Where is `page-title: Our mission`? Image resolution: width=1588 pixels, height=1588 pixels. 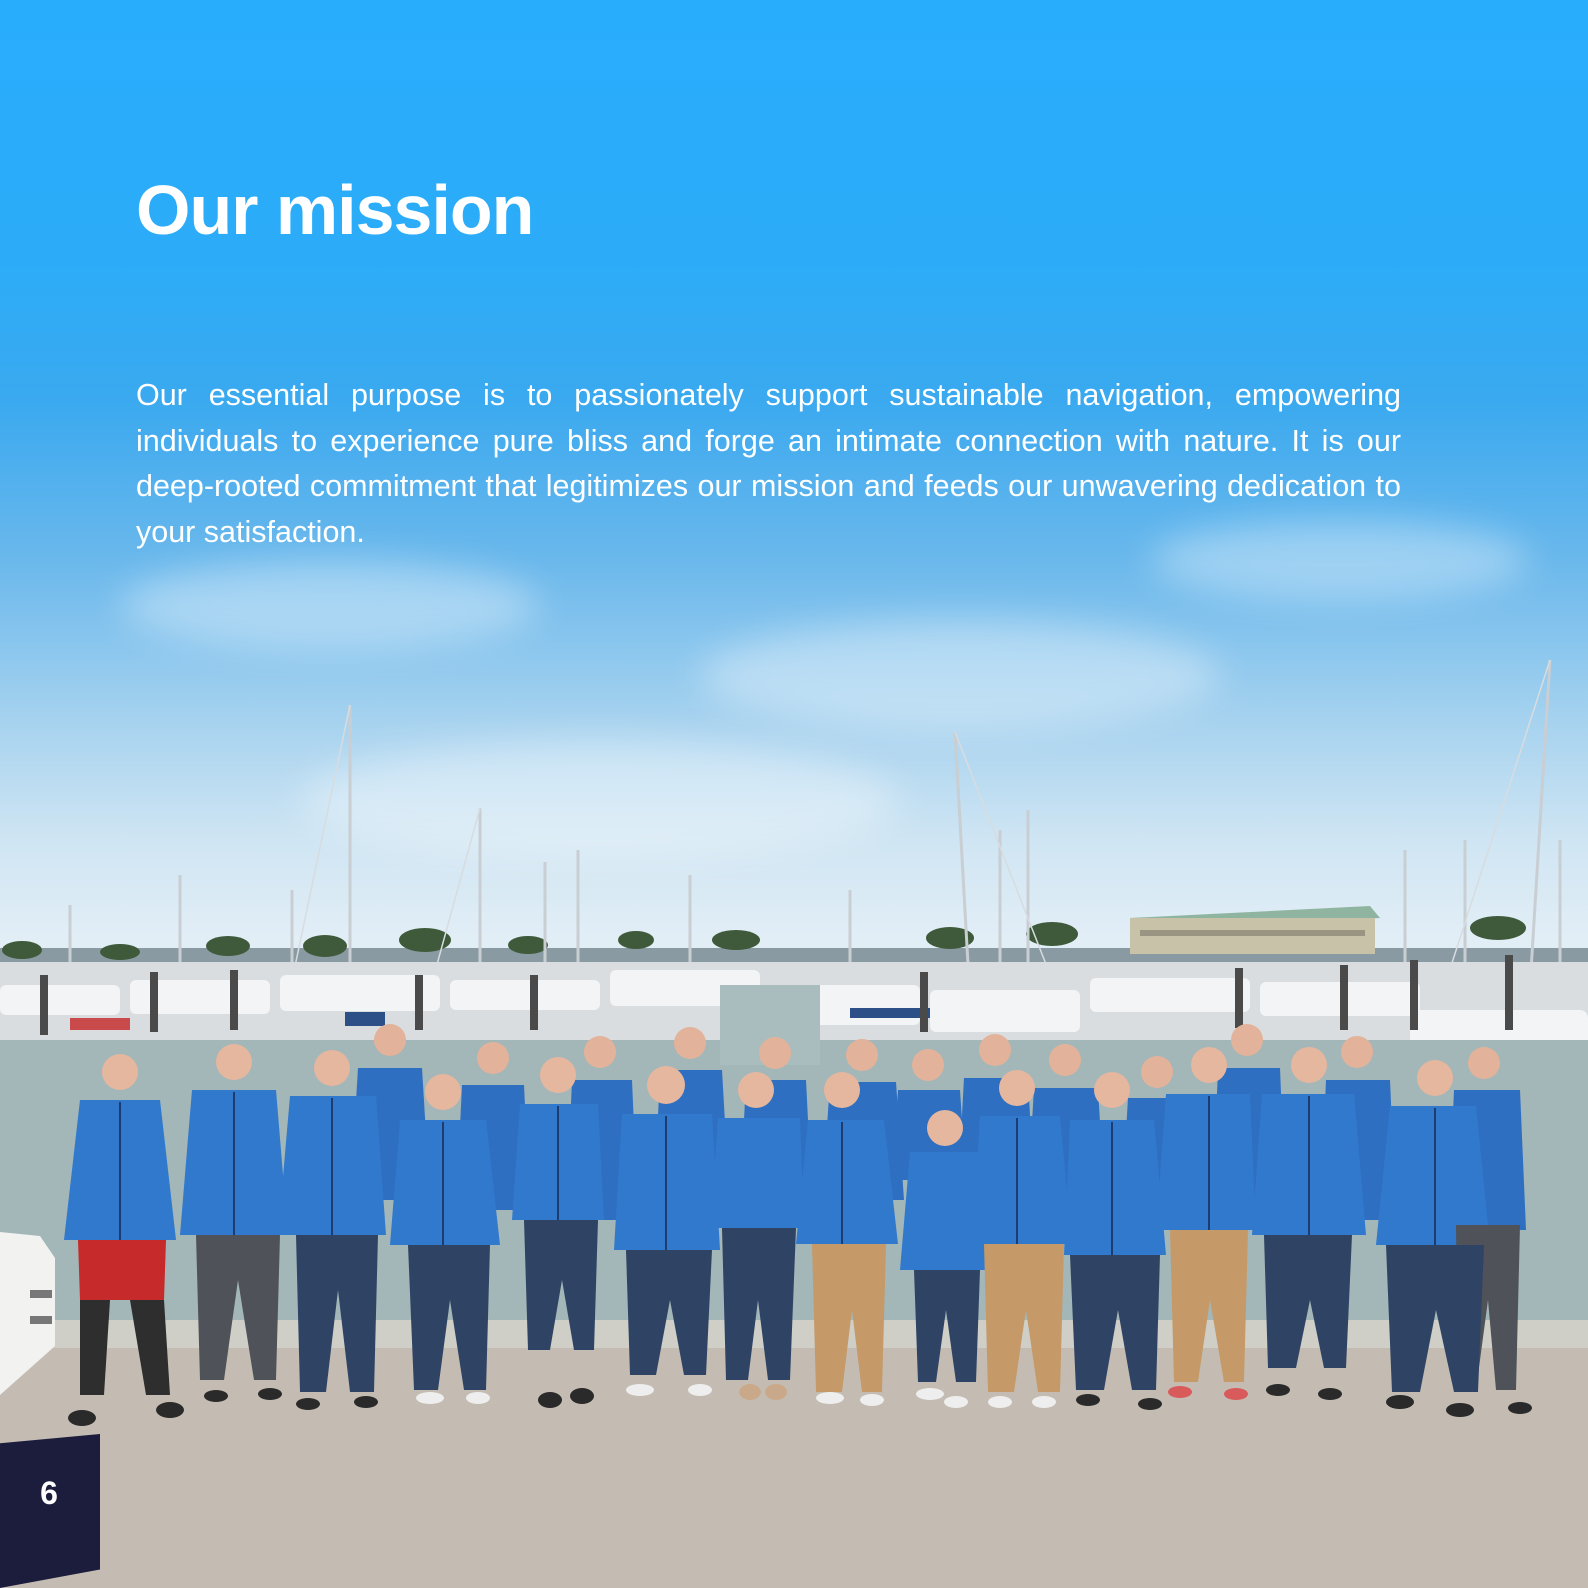
page-title: Our mission is located at coordinates (335, 210).